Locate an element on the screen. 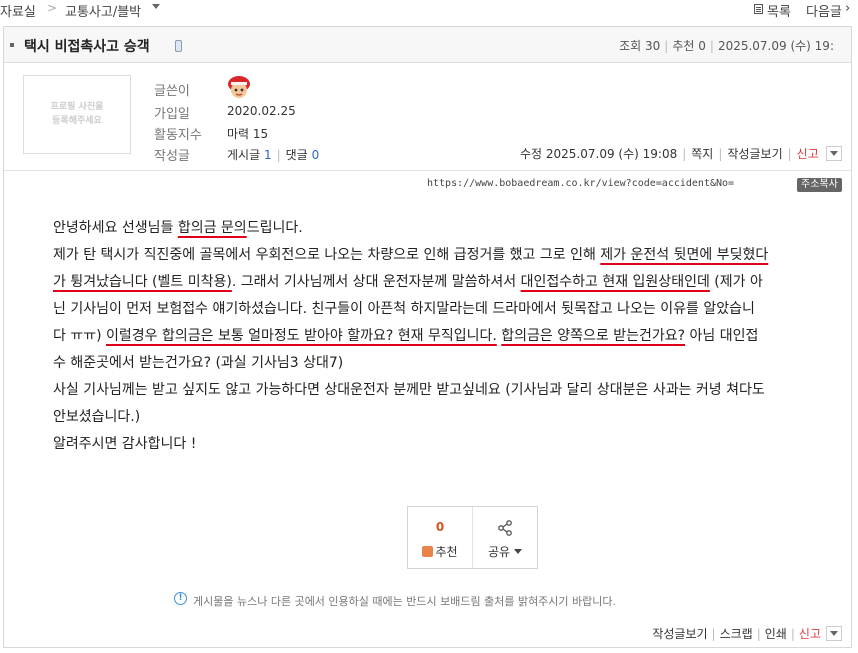 The width and height of the screenshot is (858, 653). activity-value: 마력 15 is located at coordinates (248, 134).